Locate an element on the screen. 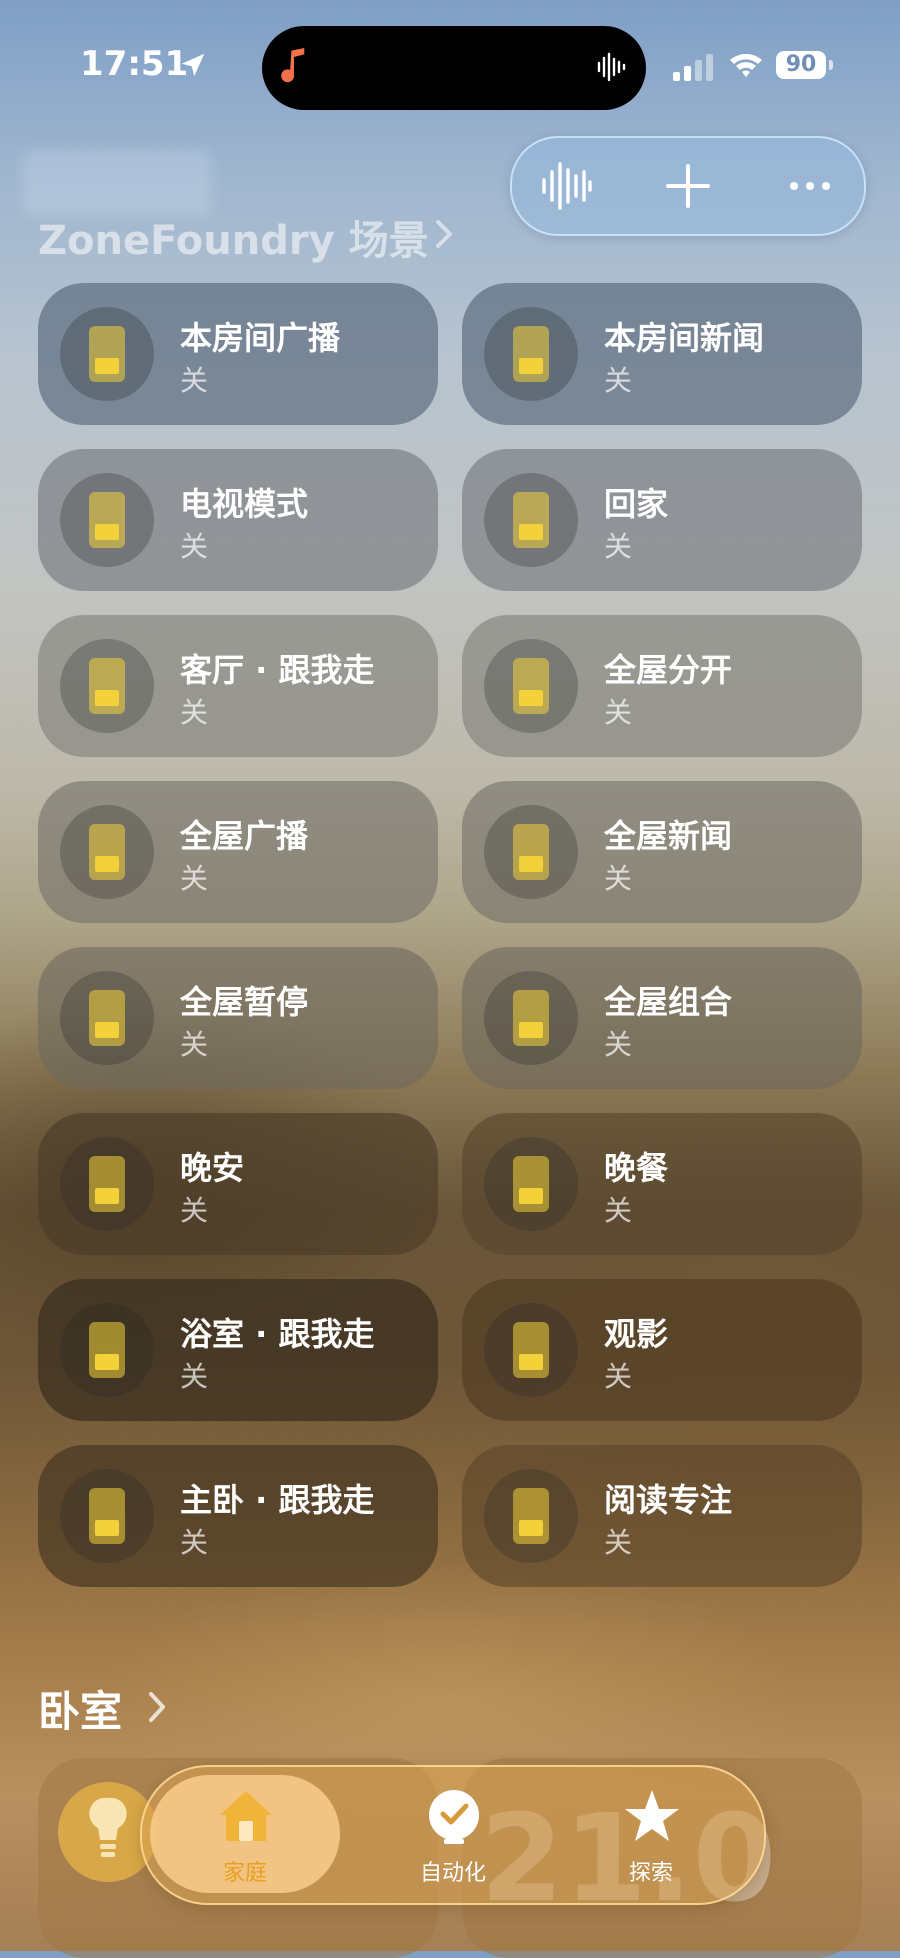  scene-tile: 晚安关 is located at coordinates (238, 1184).